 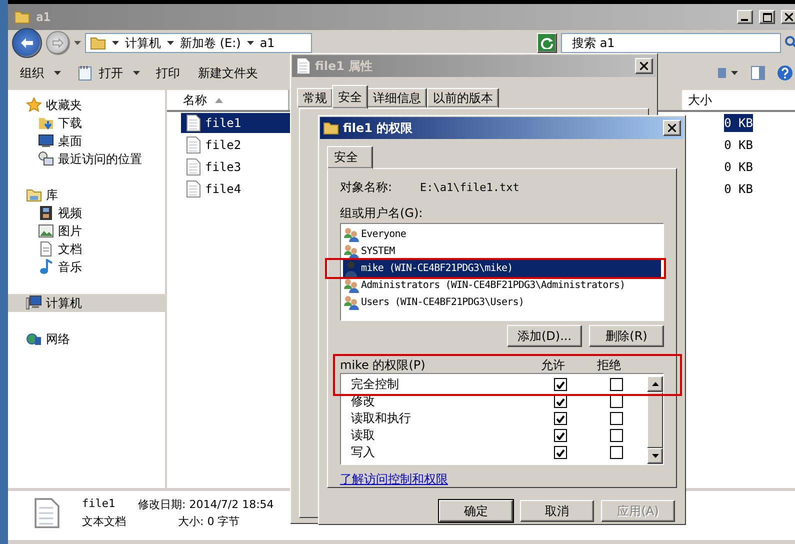 I want to click on left-arrow-icon, so click(x=27, y=43).